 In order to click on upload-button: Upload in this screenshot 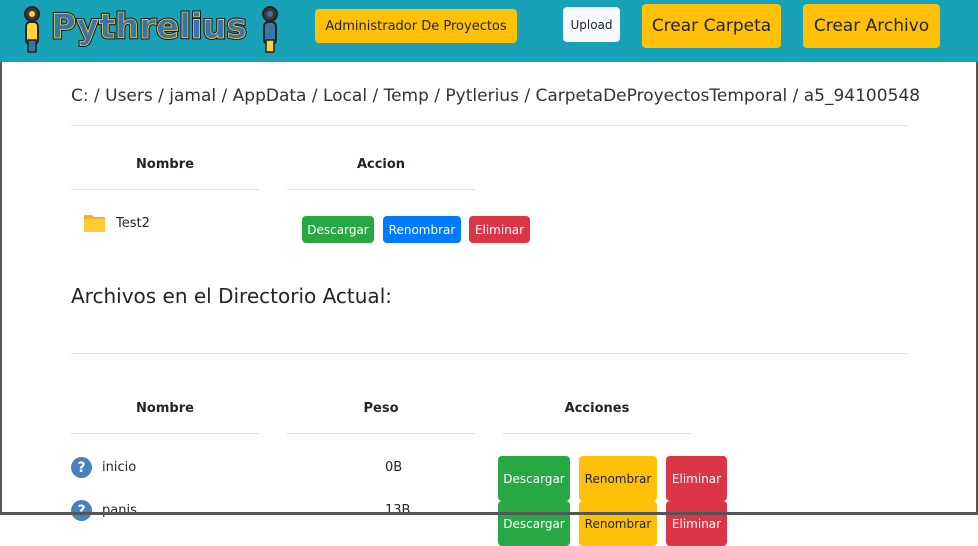, I will do `click(591, 24)`.